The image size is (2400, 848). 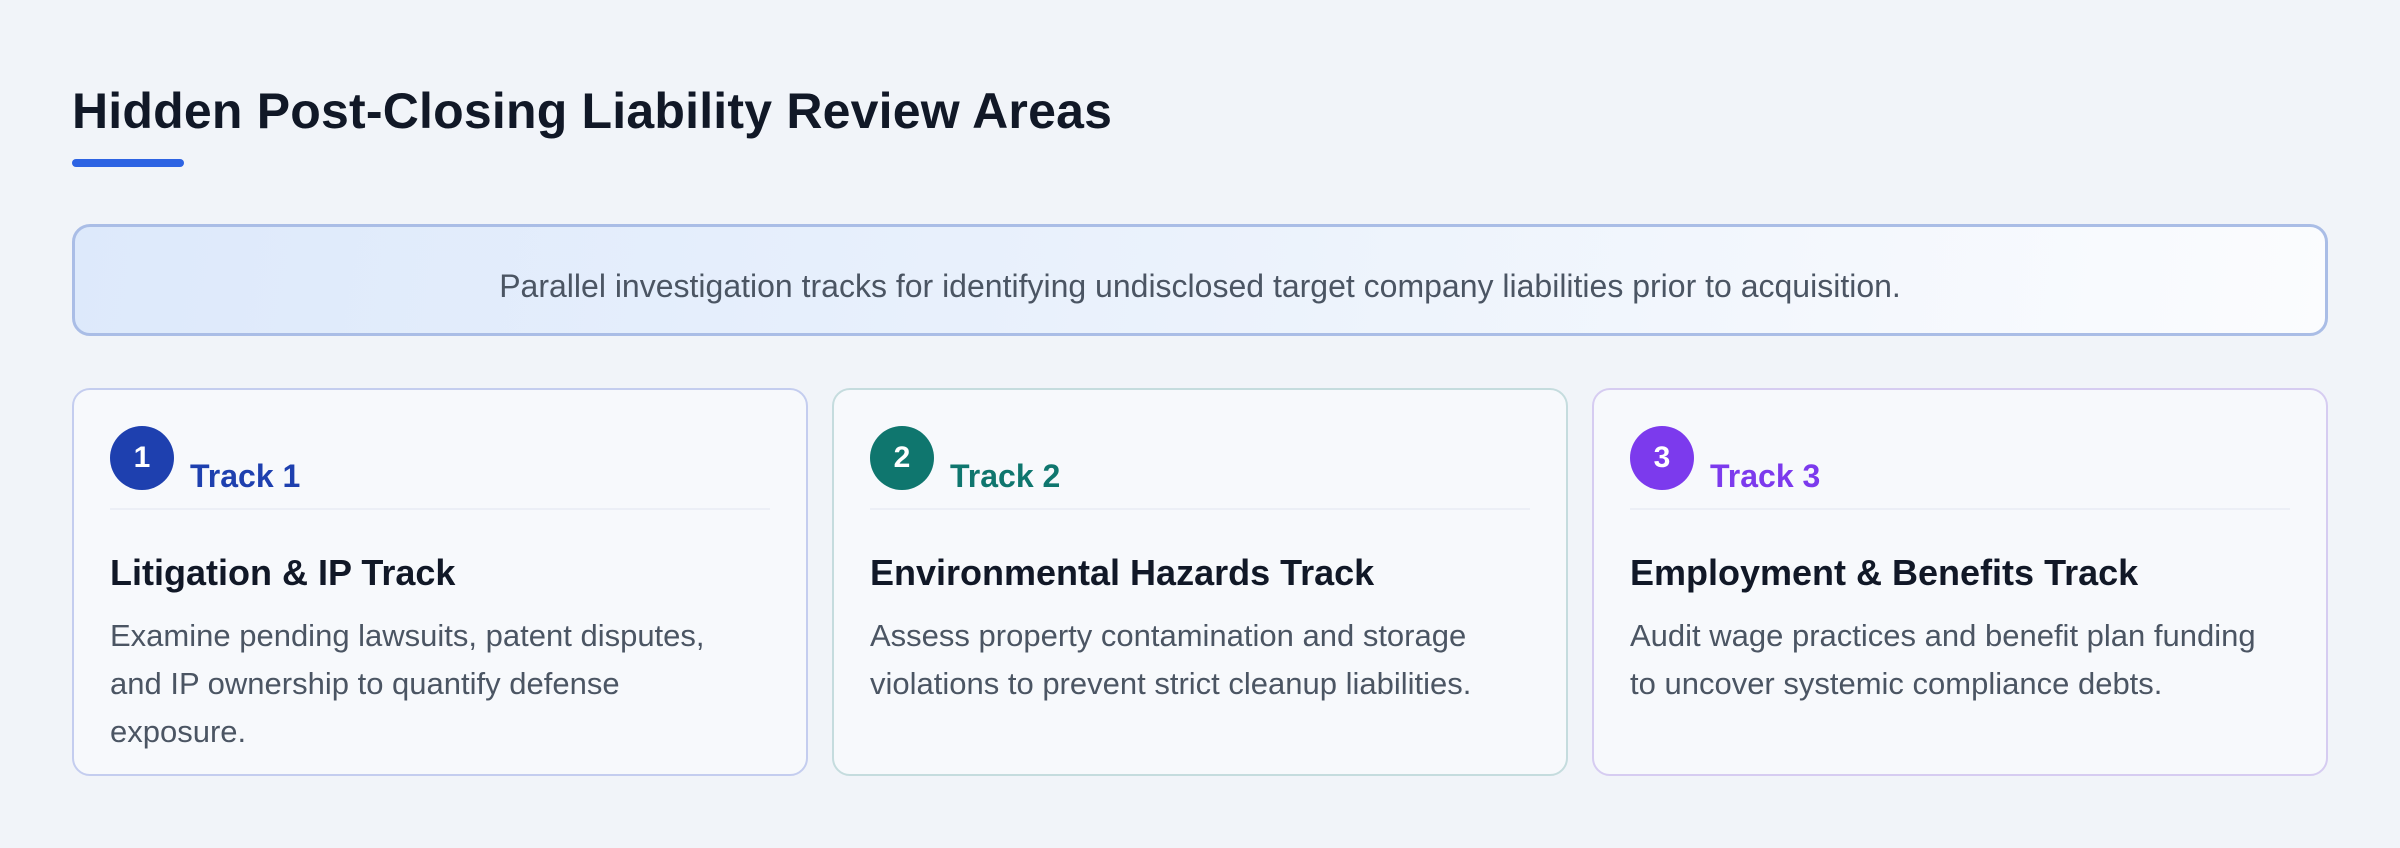 What do you see at coordinates (1005, 476) in the screenshot?
I see `track-label: Track 2` at bounding box center [1005, 476].